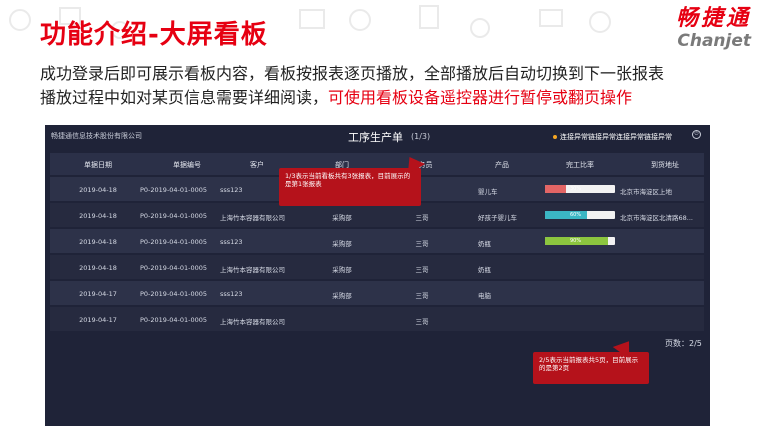  I want to click on connection-alert: 连接异常链接异常连接异常链接异常, so click(612, 137).